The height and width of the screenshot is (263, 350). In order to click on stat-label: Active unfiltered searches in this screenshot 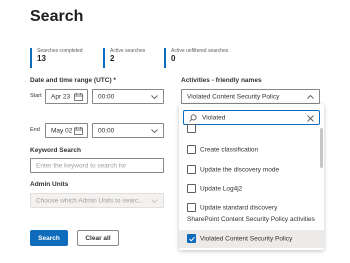, I will do `click(200, 51)`.